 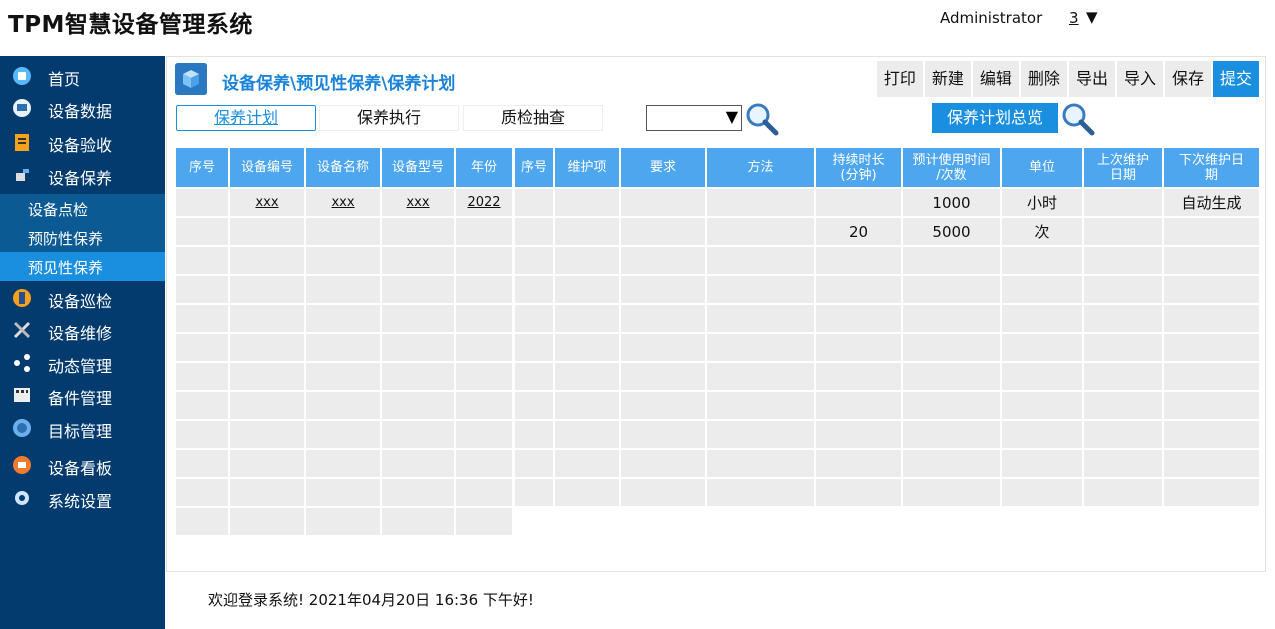 I want to click on sidebar-item-settings: 系统设置, so click(x=82, y=498).